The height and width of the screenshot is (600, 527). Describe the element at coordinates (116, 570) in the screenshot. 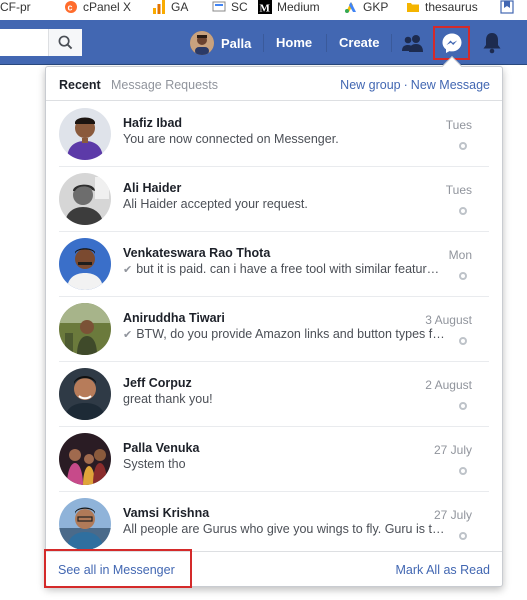

I see `see-all-in-messenger-link: See all in Messenger` at that location.